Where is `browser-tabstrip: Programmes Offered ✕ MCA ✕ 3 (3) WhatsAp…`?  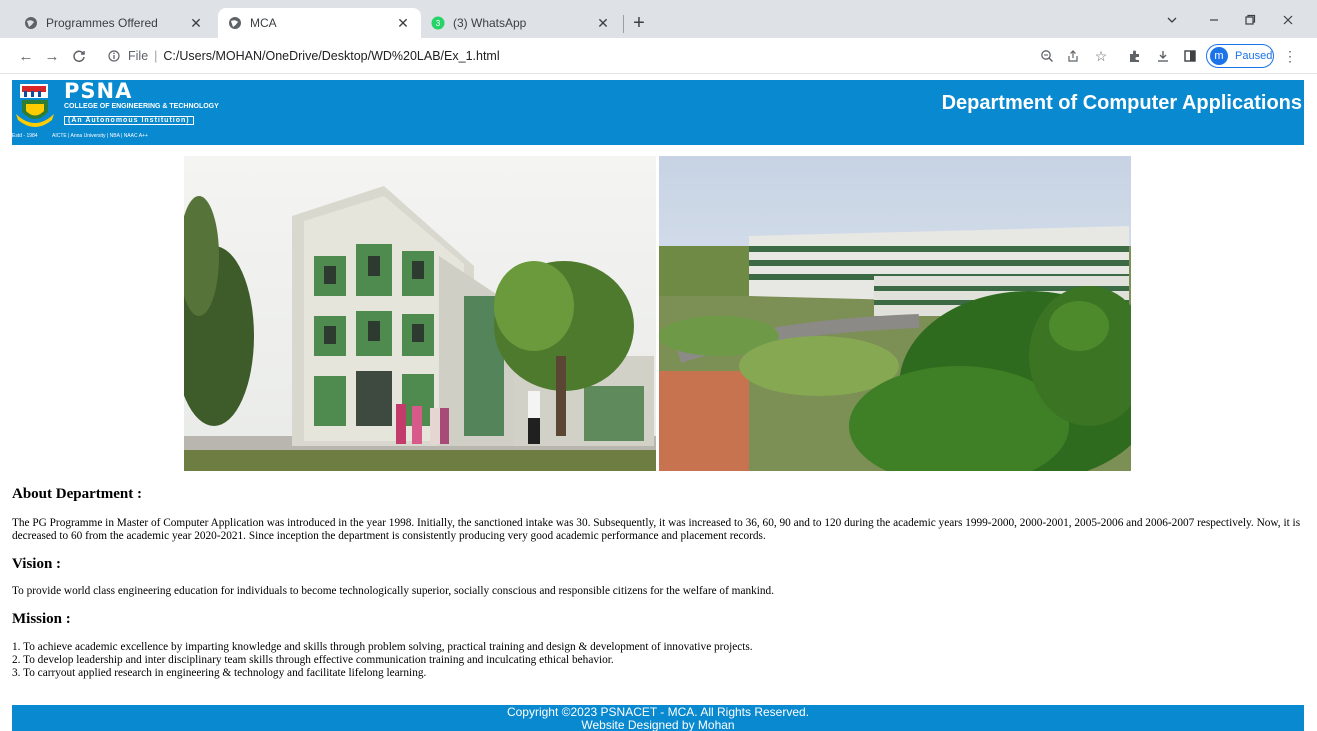 browser-tabstrip: Programmes Offered ✕ MCA ✕ 3 (3) WhatsAp… is located at coordinates (658, 19).